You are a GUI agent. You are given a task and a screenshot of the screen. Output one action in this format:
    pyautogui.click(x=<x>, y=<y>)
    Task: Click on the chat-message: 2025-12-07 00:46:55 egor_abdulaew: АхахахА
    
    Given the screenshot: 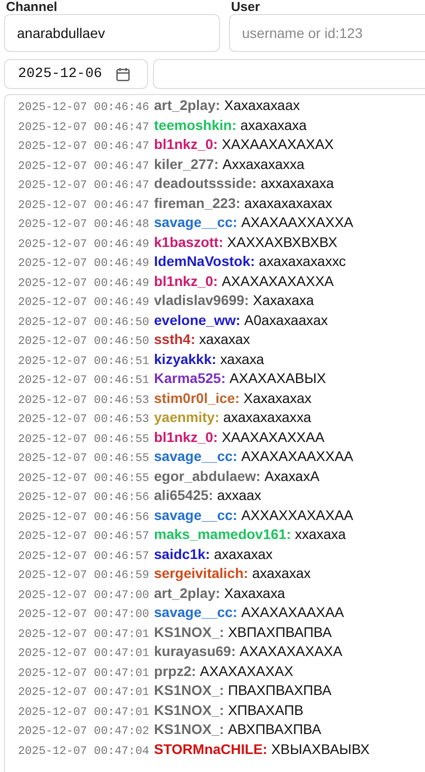 What is the action you would take?
    pyautogui.click(x=169, y=476)
    